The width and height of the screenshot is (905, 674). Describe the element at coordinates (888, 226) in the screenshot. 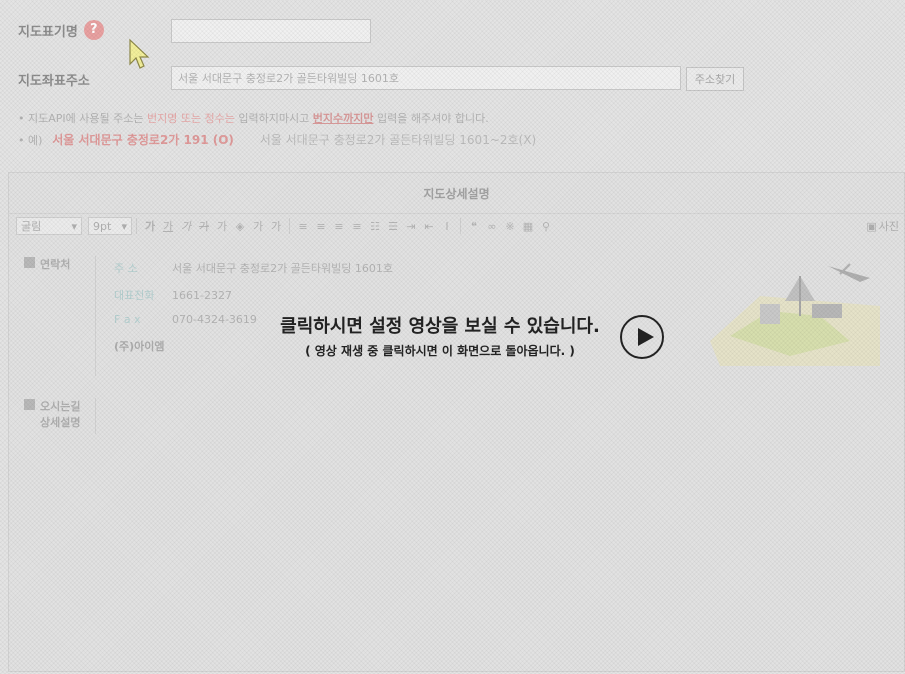

I see `photo-button-label: 사진` at that location.